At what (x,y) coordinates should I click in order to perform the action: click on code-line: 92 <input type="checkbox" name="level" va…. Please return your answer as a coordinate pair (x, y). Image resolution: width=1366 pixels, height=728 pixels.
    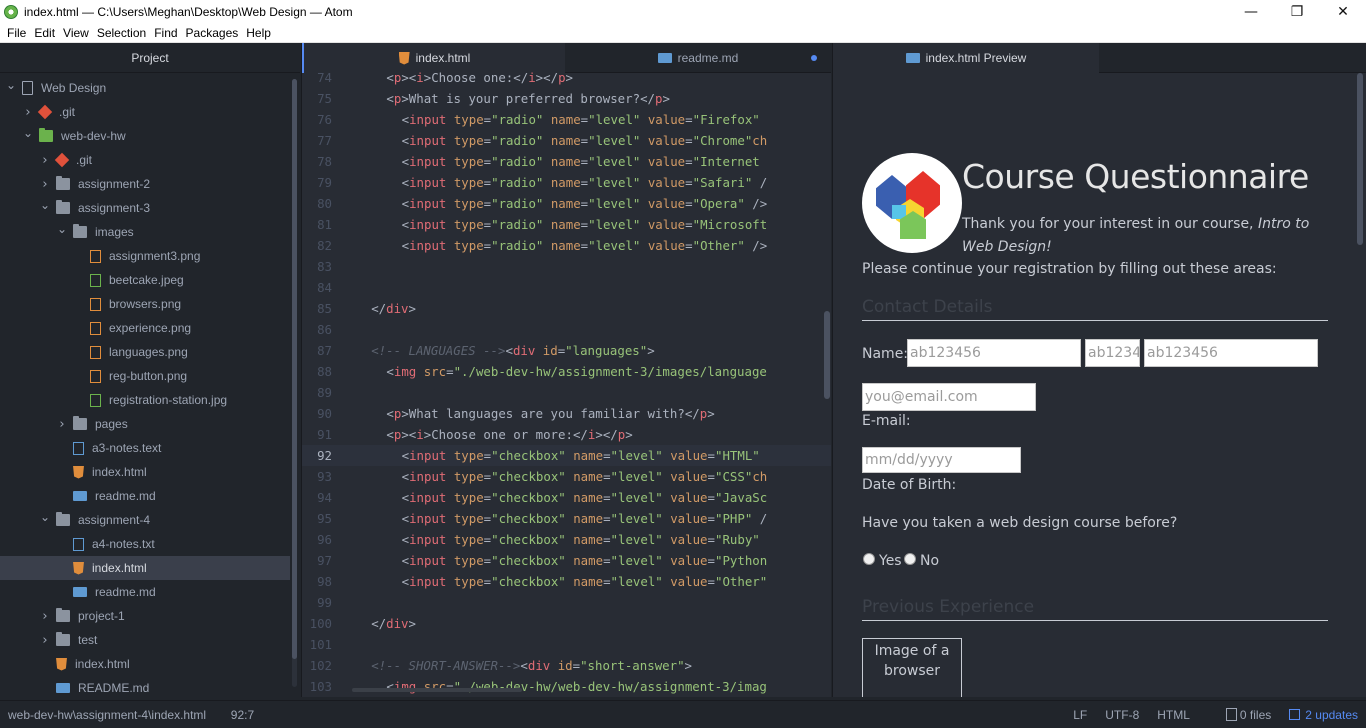
    Looking at the image, I should click on (566, 455).